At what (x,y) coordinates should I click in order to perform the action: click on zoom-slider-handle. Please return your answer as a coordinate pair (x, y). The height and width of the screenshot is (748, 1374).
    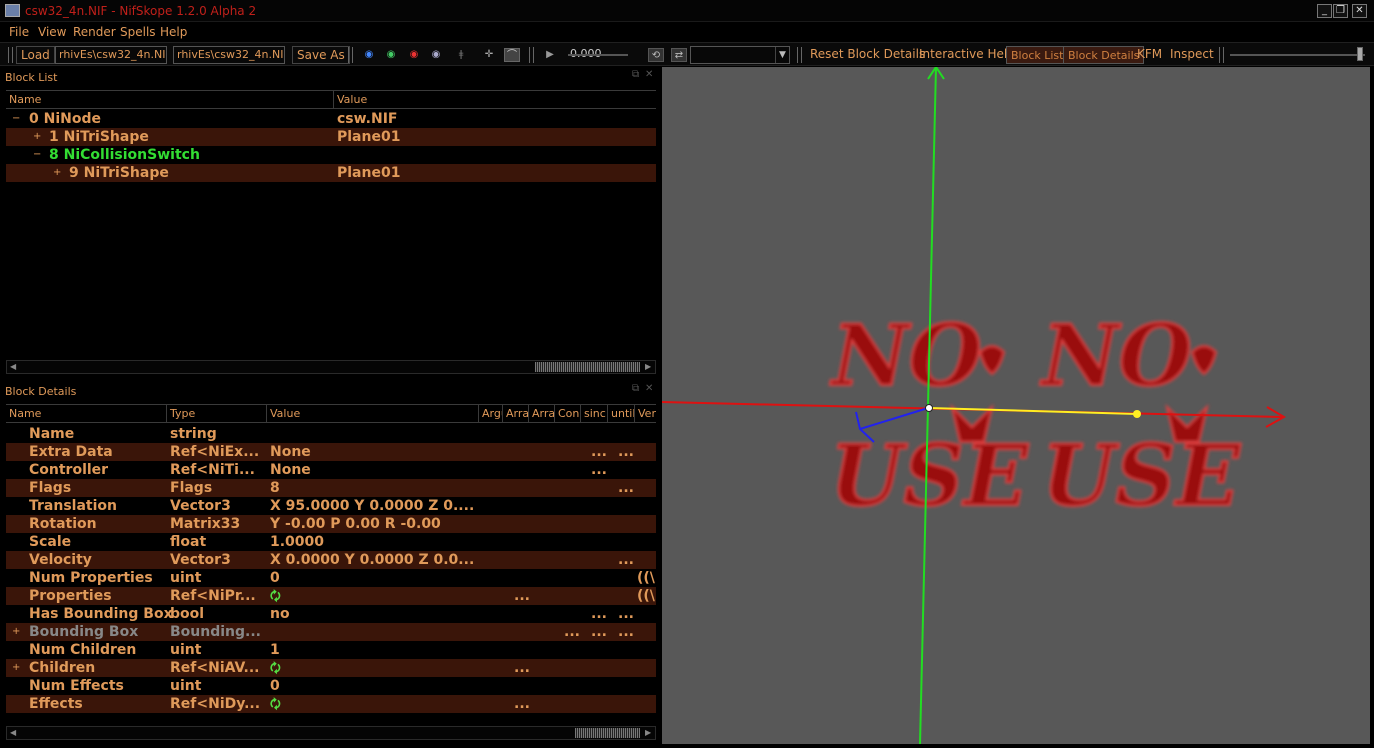
    Looking at the image, I should click on (1360, 54).